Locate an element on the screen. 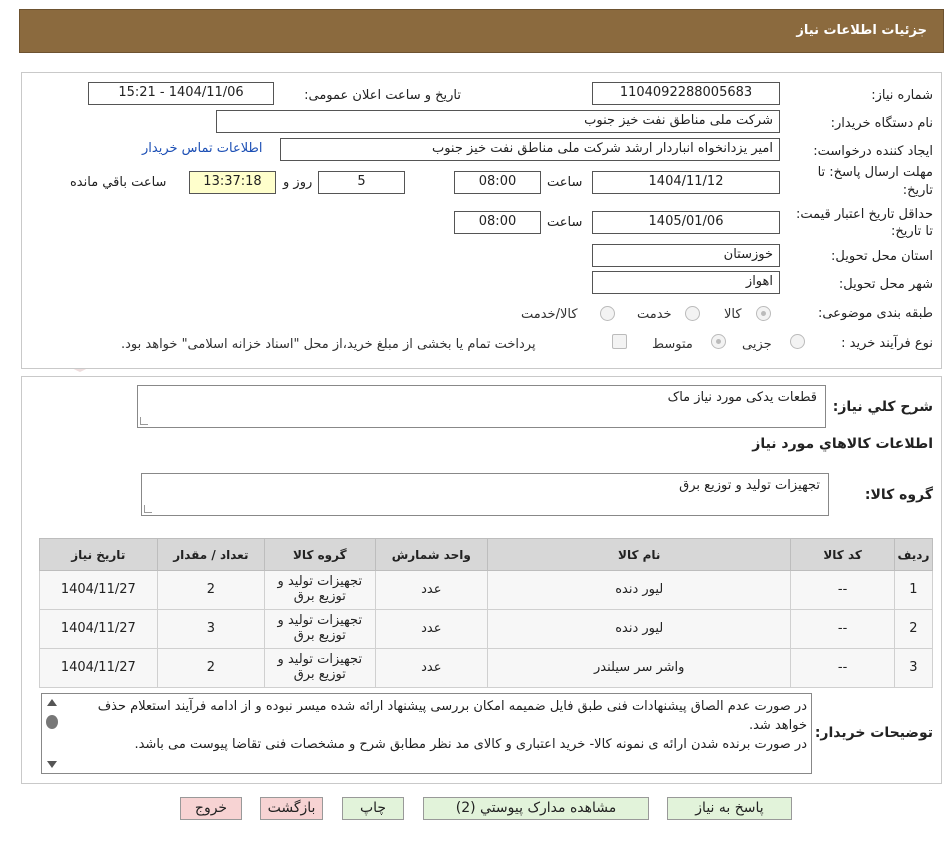 The height and width of the screenshot is (841, 951). buyer-org-field: شرکت ملی مناطق نفت خیز جنوب is located at coordinates (498, 121).